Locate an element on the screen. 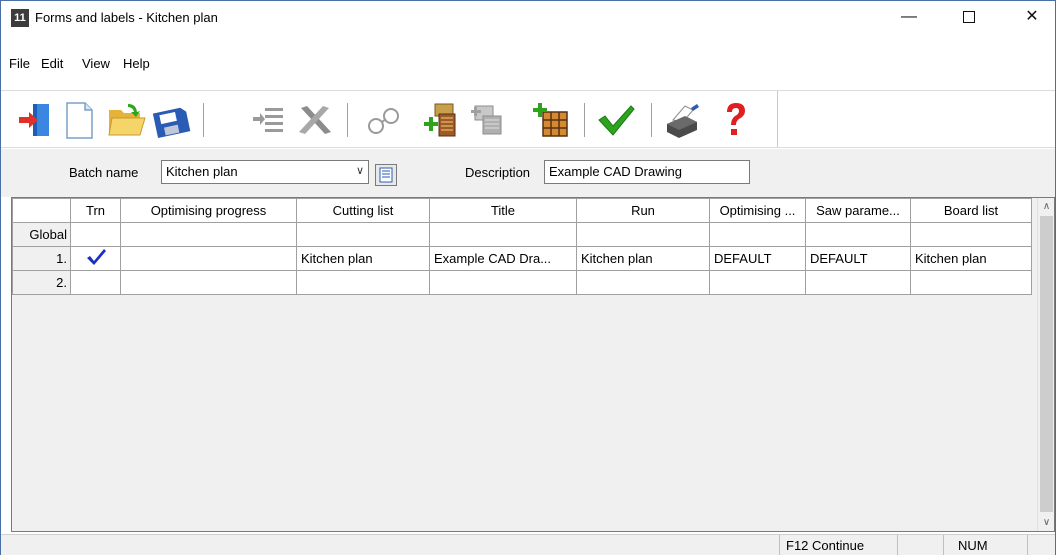 The height and width of the screenshot is (555, 1056). close-button: ✕ is located at coordinates (1032, 18).